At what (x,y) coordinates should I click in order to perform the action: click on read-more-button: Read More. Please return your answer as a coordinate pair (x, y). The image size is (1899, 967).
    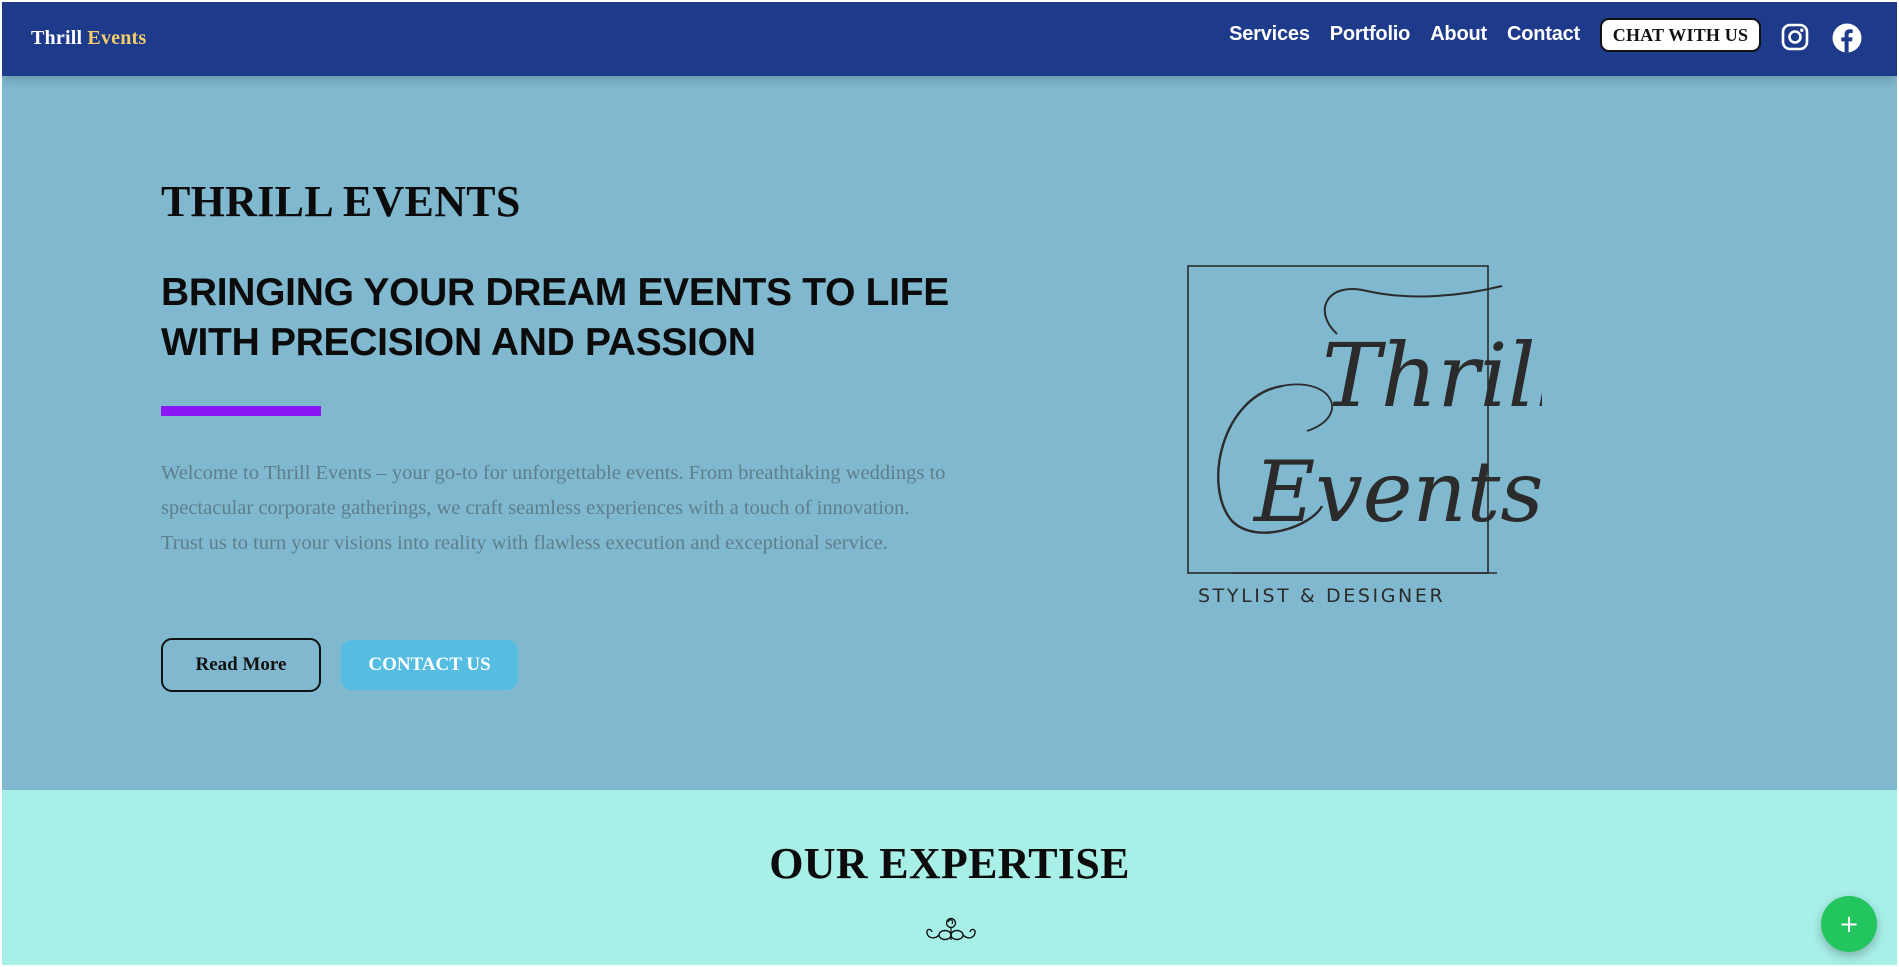
    Looking at the image, I should click on (241, 665).